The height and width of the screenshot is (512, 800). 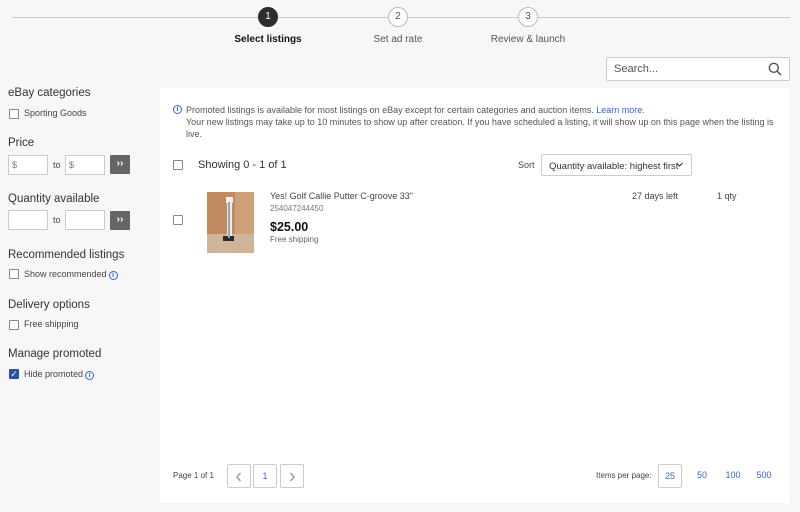 What do you see at coordinates (670, 476) in the screenshot?
I see `items-per-page-25: 25` at bounding box center [670, 476].